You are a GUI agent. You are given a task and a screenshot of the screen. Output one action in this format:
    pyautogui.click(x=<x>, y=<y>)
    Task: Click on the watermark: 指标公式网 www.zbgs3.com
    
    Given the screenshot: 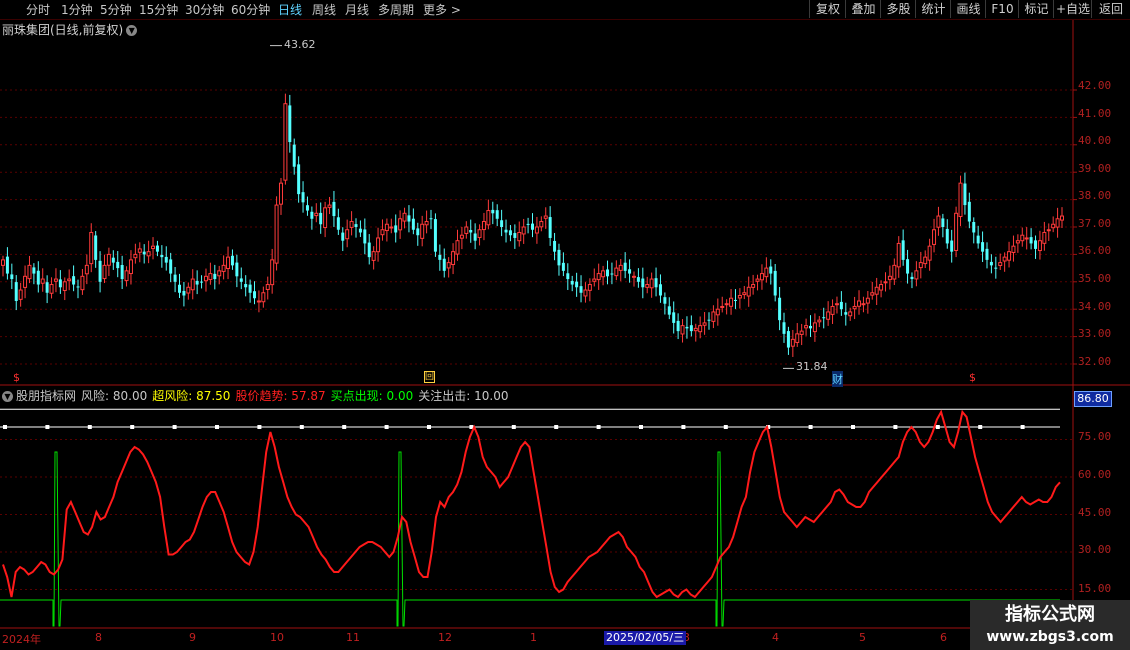 What is the action you would take?
    pyautogui.click(x=1050, y=625)
    